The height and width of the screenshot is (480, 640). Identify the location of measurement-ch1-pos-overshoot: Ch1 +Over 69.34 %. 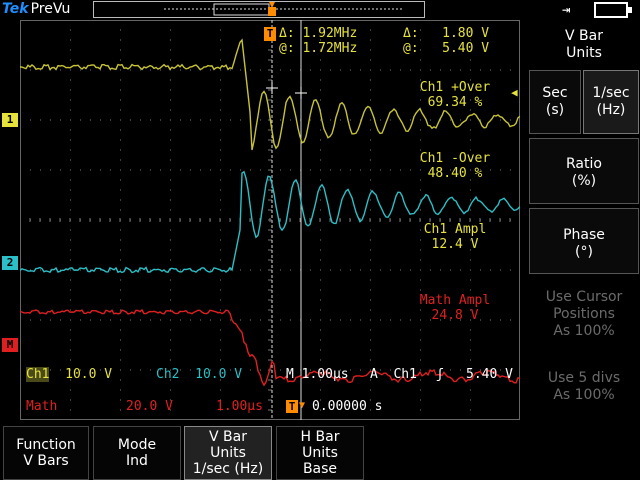
(455, 95).